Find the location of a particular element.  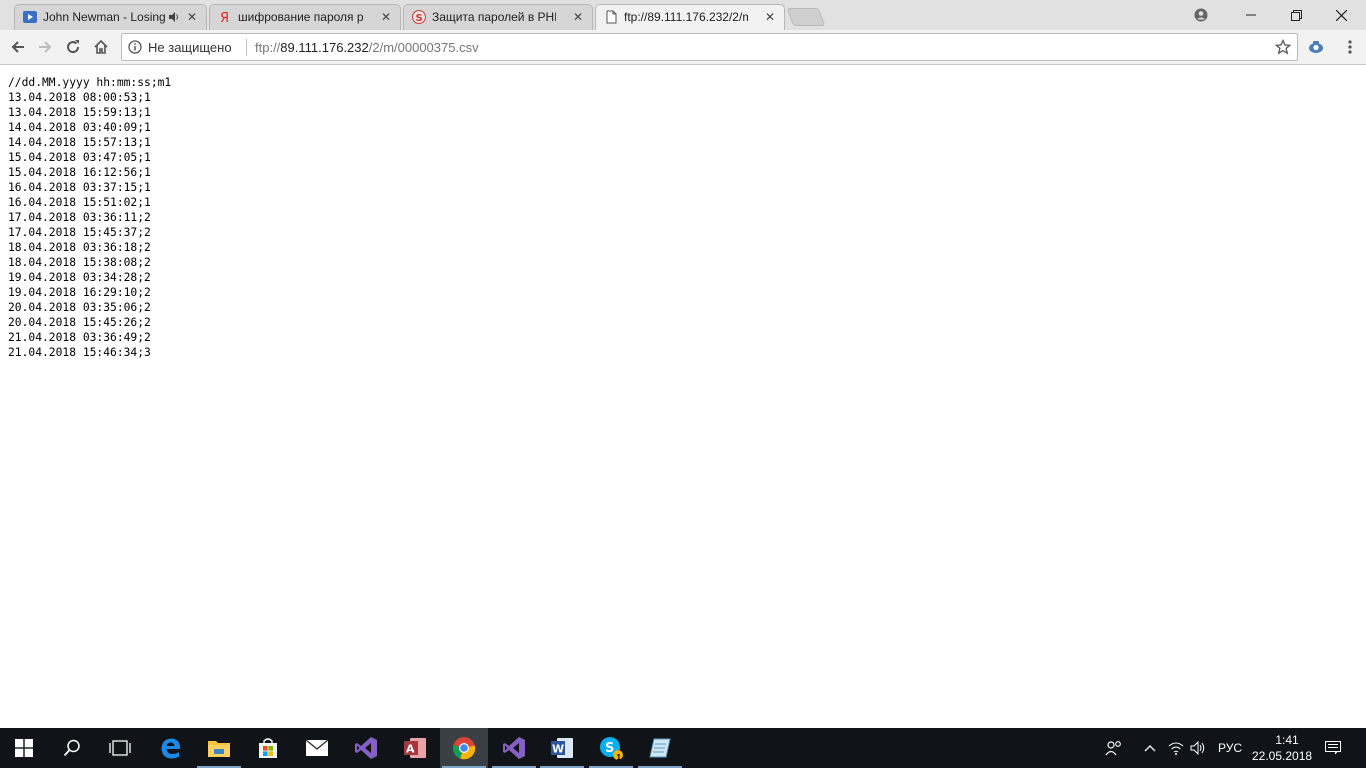

csv-line: //dd.MM.yyyy hh:mm:ss;m1 is located at coordinates (90, 82).